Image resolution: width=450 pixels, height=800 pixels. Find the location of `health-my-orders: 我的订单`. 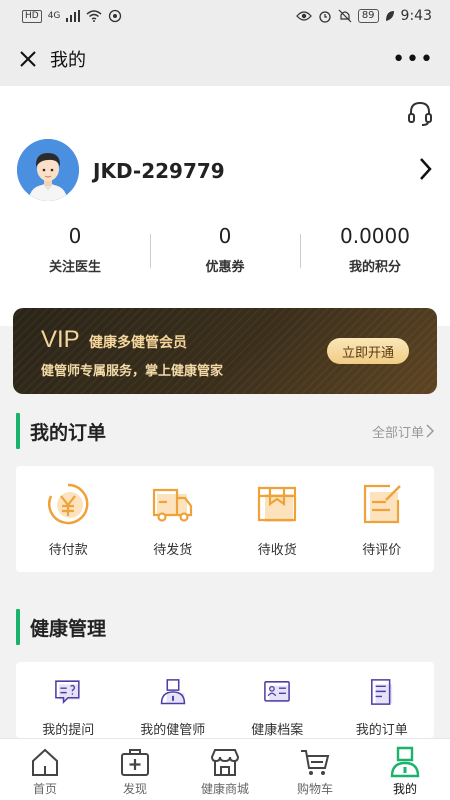

health-my-orders: 我的订单 is located at coordinates (382, 700).